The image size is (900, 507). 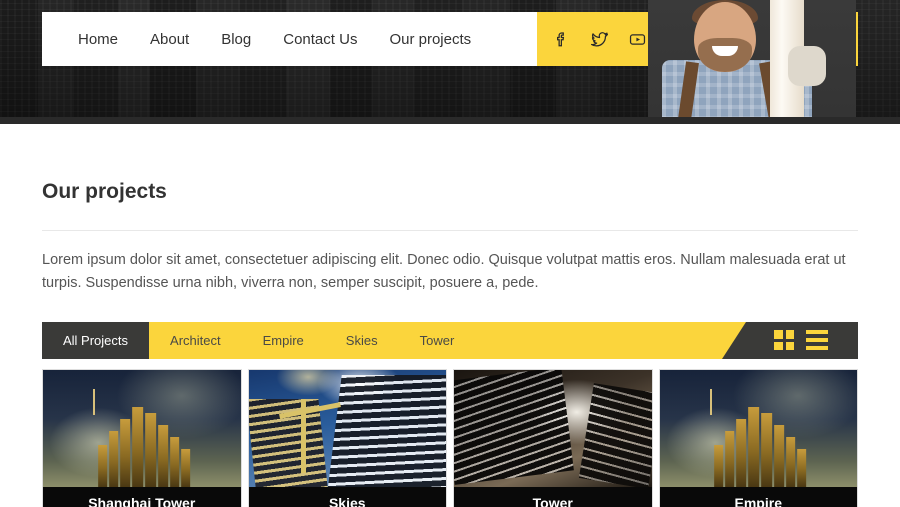 What do you see at coordinates (599, 39) in the screenshot?
I see `twitter-icon` at bounding box center [599, 39].